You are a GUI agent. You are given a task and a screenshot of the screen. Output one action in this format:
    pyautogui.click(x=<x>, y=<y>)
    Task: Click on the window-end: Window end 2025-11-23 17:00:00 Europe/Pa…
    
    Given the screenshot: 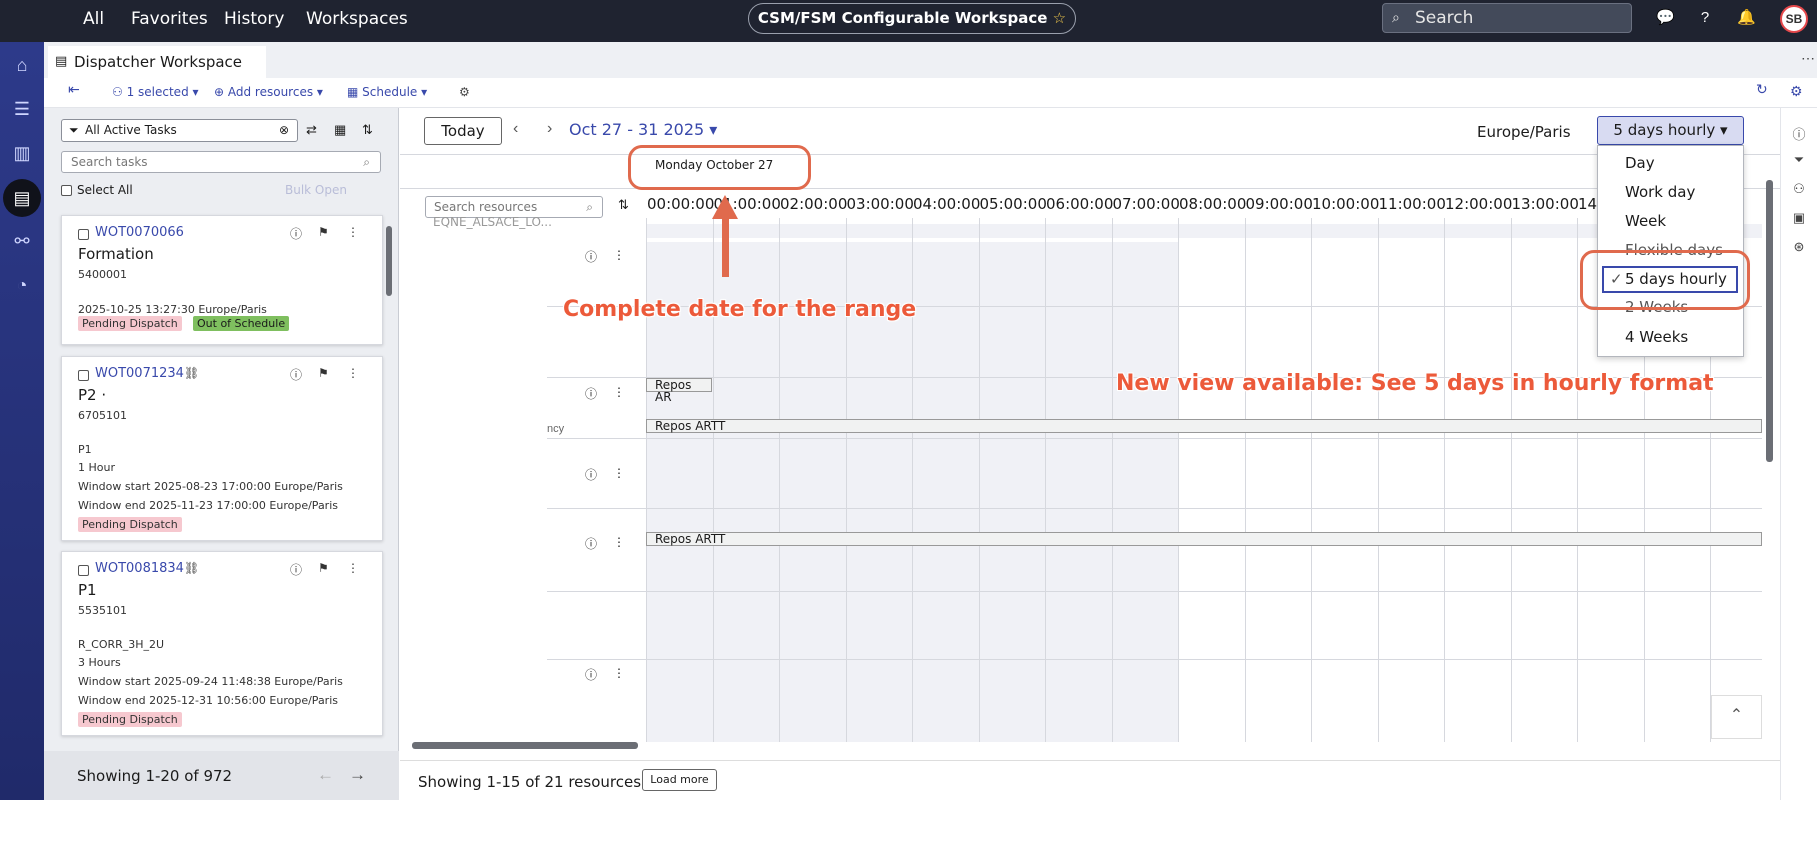 What is the action you would take?
    pyautogui.click(x=208, y=505)
    